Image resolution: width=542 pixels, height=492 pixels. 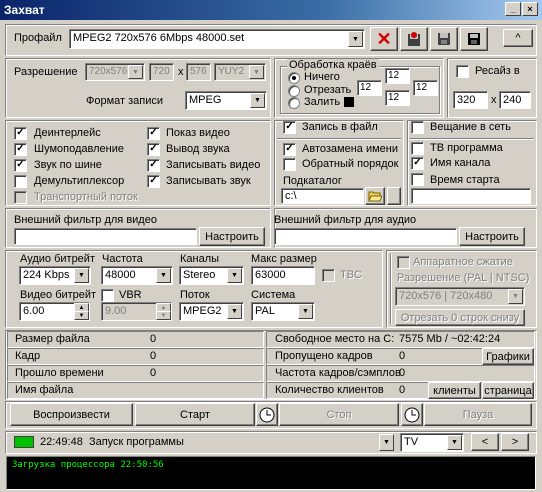 I want to click on video-filter-input, so click(x=105, y=236).